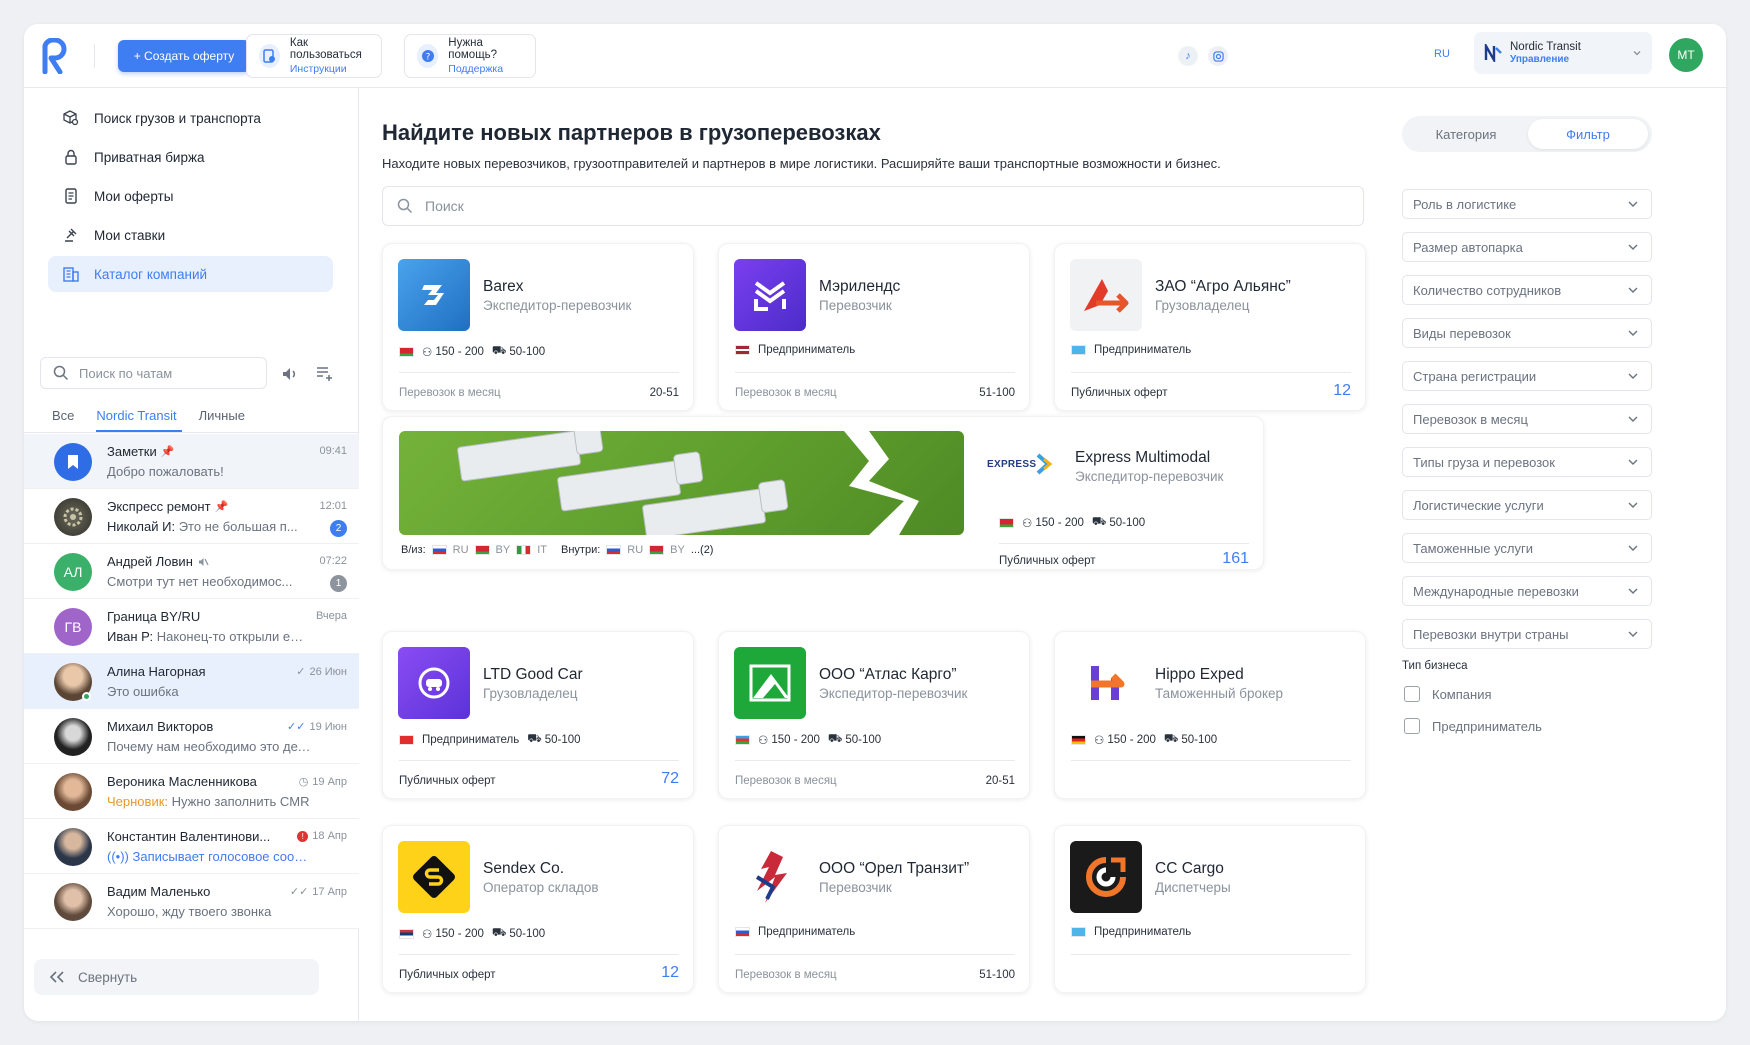 Image resolution: width=1750 pixels, height=1045 pixels. What do you see at coordinates (203, 561) in the screenshot?
I see `muted-icon` at bounding box center [203, 561].